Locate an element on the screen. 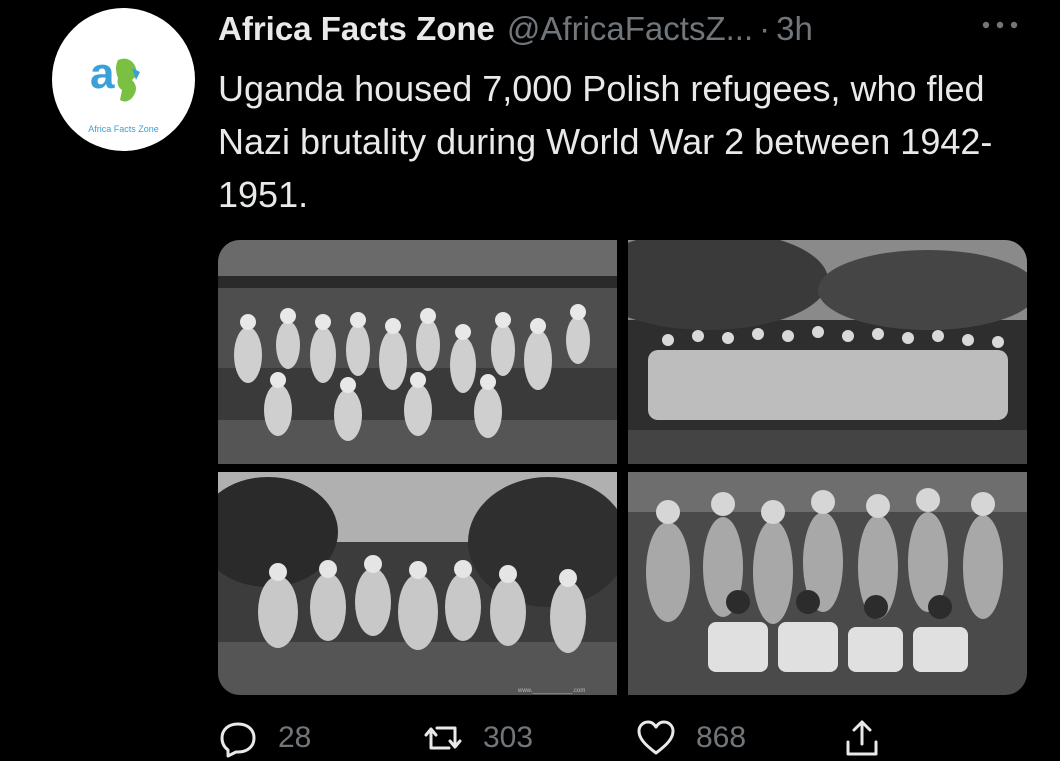  reply-count: 28 is located at coordinates (295, 737).